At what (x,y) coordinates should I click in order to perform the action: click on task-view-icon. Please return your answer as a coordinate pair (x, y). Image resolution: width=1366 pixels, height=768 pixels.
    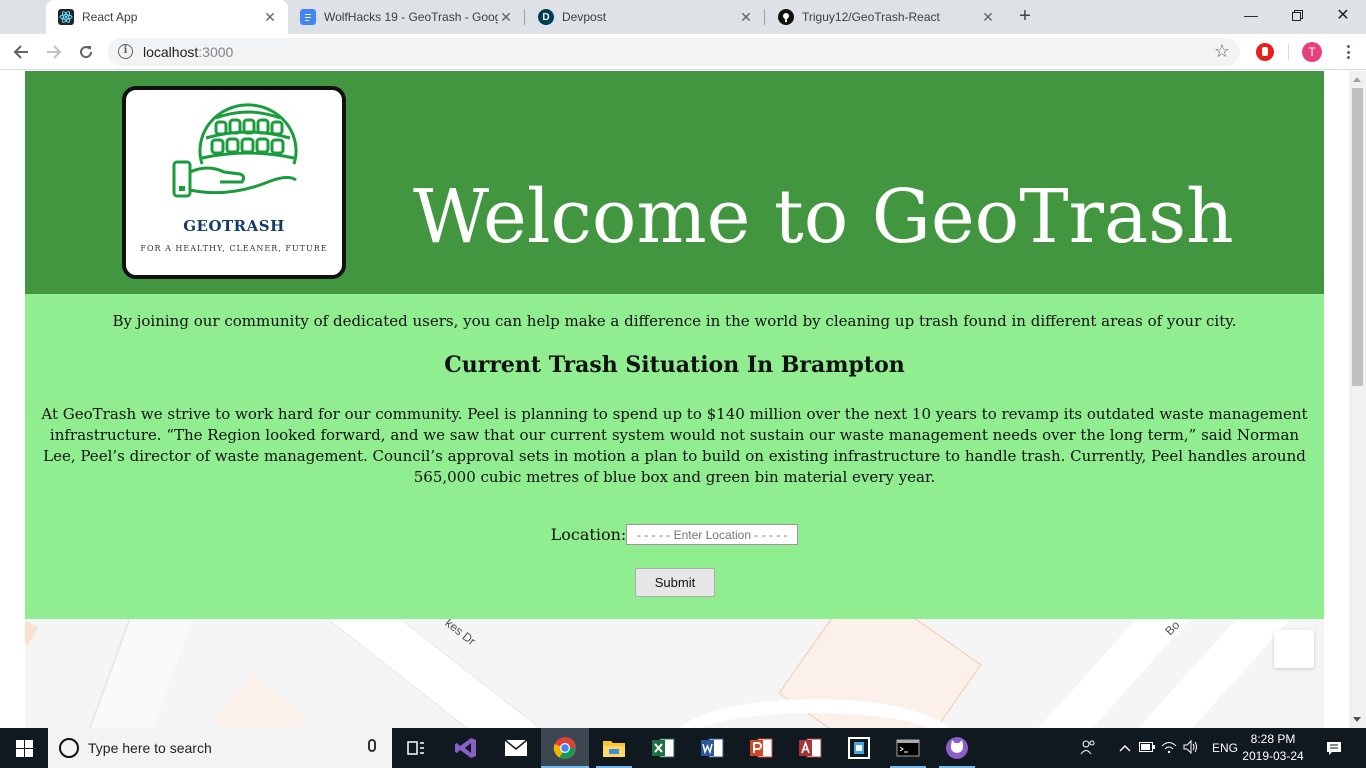
    Looking at the image, I should click on (416, 748).